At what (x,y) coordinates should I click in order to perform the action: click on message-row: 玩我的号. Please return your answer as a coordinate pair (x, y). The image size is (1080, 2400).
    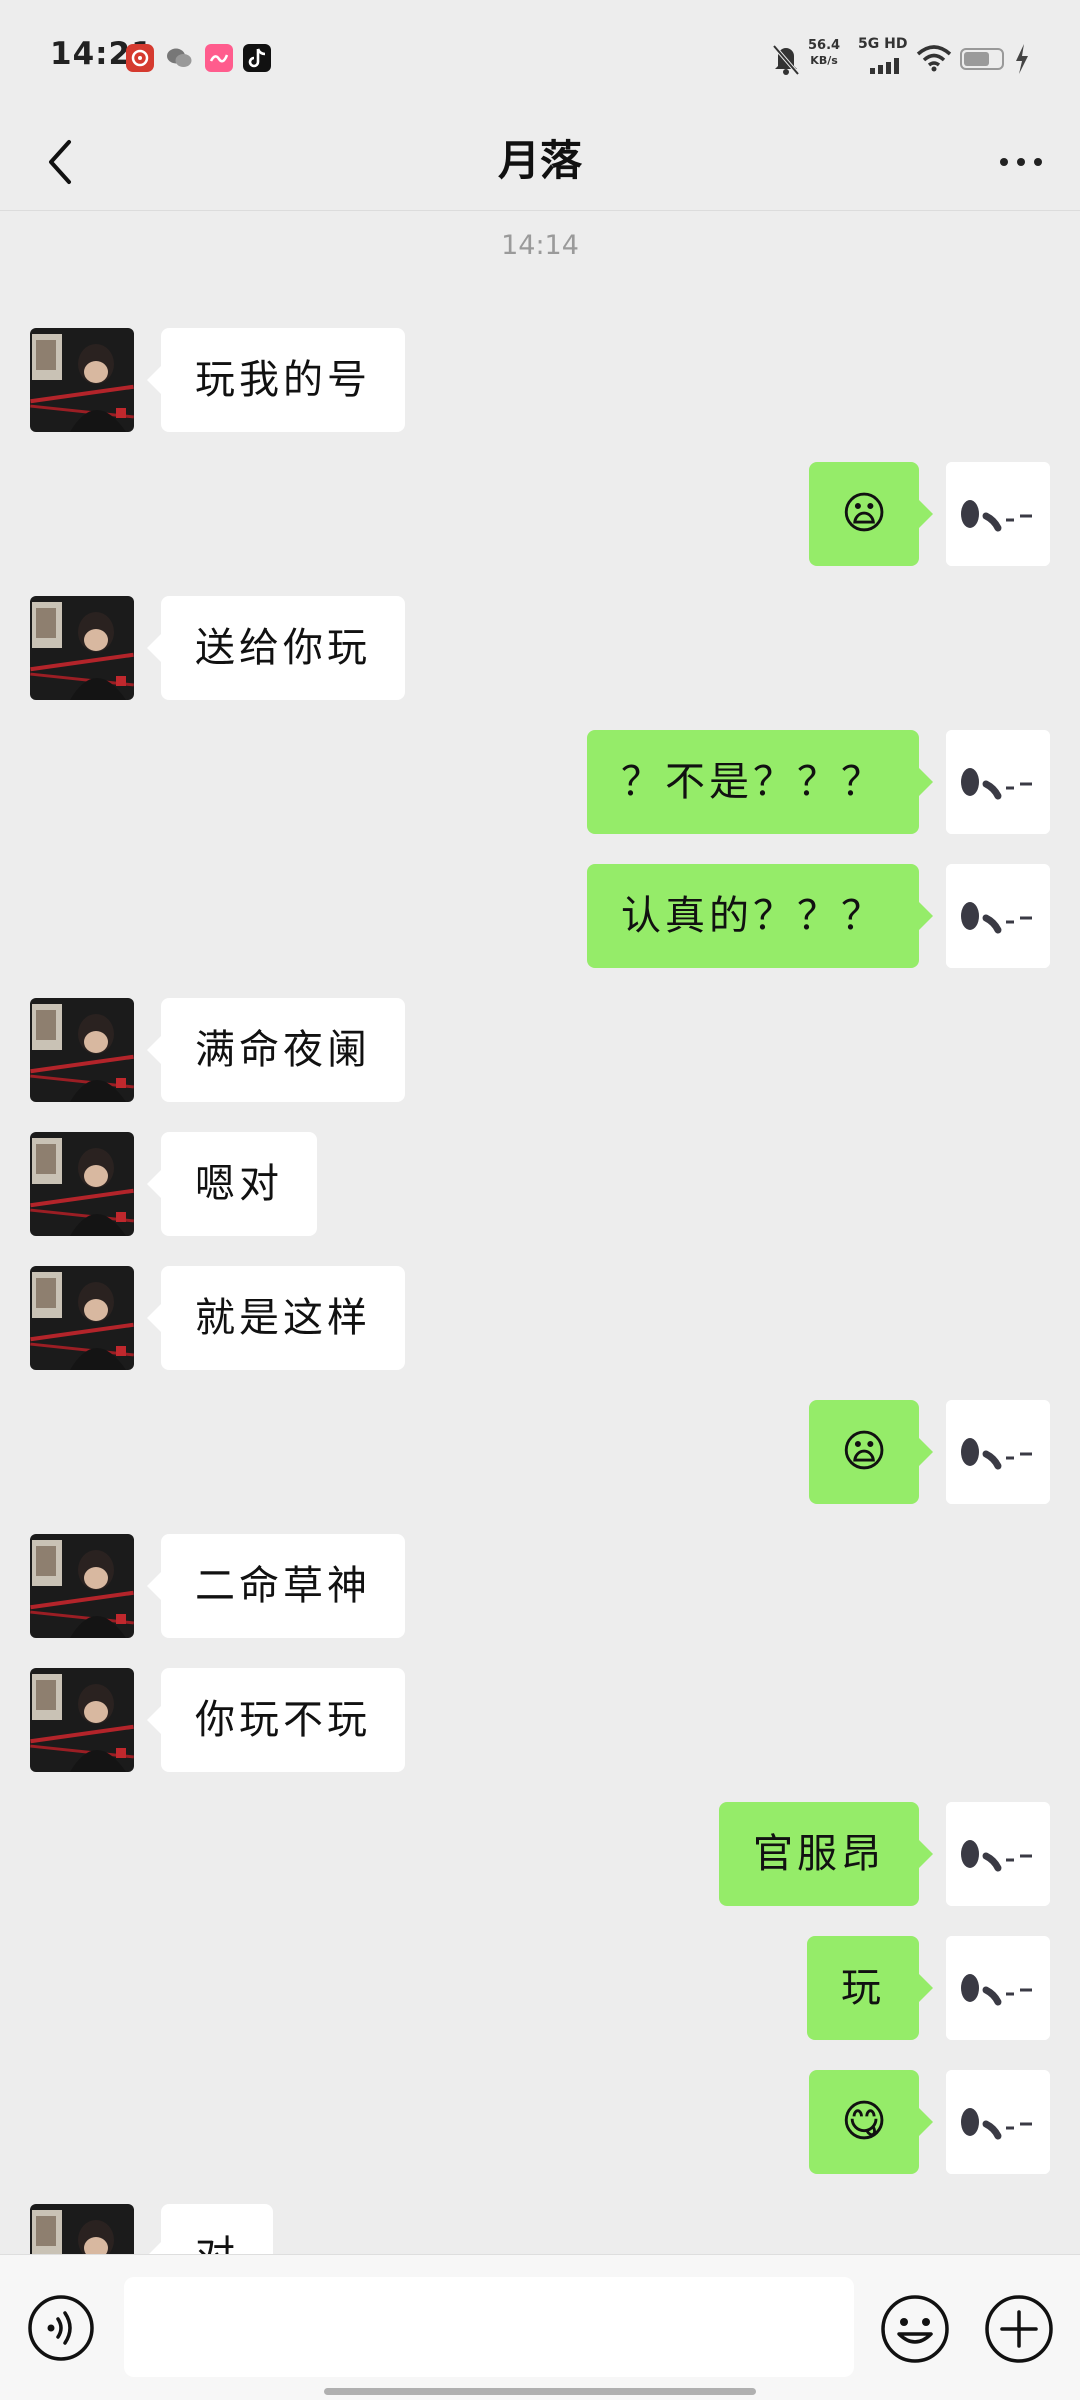
    Looking at the image, I should click on (540, 380).